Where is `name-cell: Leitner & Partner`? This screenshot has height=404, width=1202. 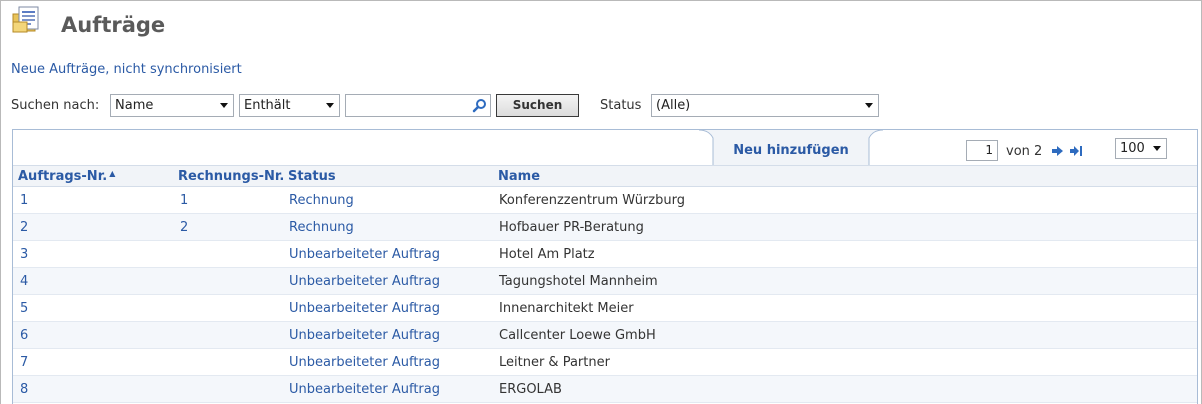
name-cell: Leitner & Partner is located at coordinates (554, 362).